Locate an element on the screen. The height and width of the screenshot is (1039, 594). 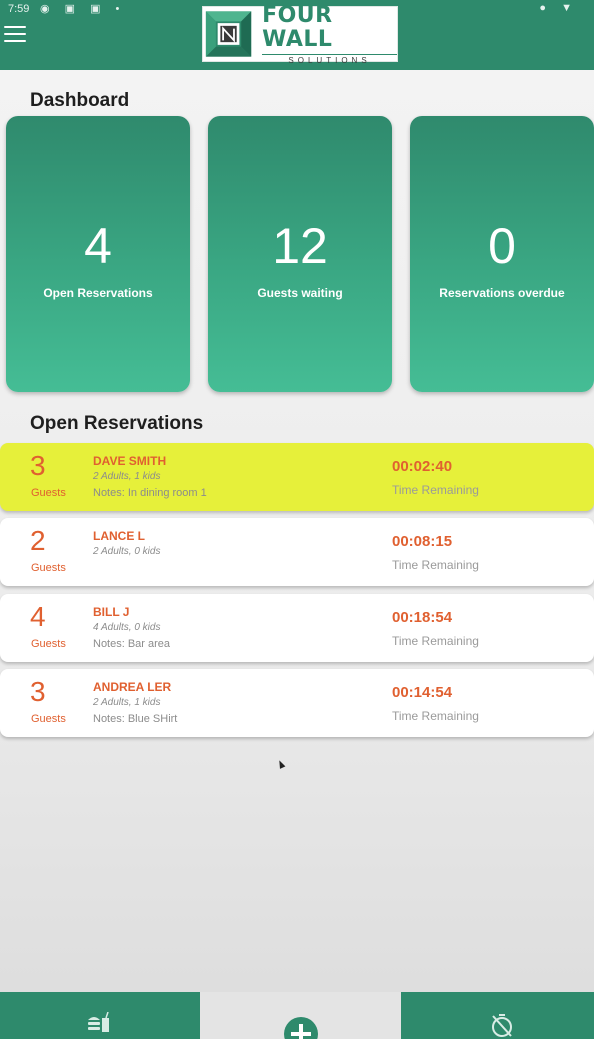
time-remaining-value: 00:18:54 is located at coordinates (422, 617).